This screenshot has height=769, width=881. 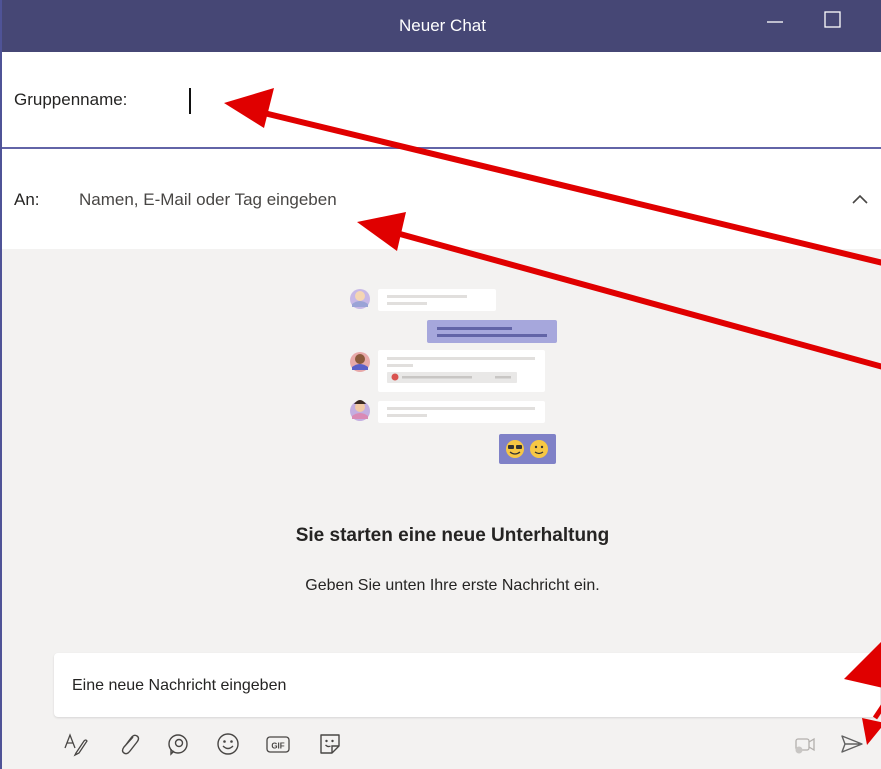 I want to click on format-button, so click(x=76, y=744).